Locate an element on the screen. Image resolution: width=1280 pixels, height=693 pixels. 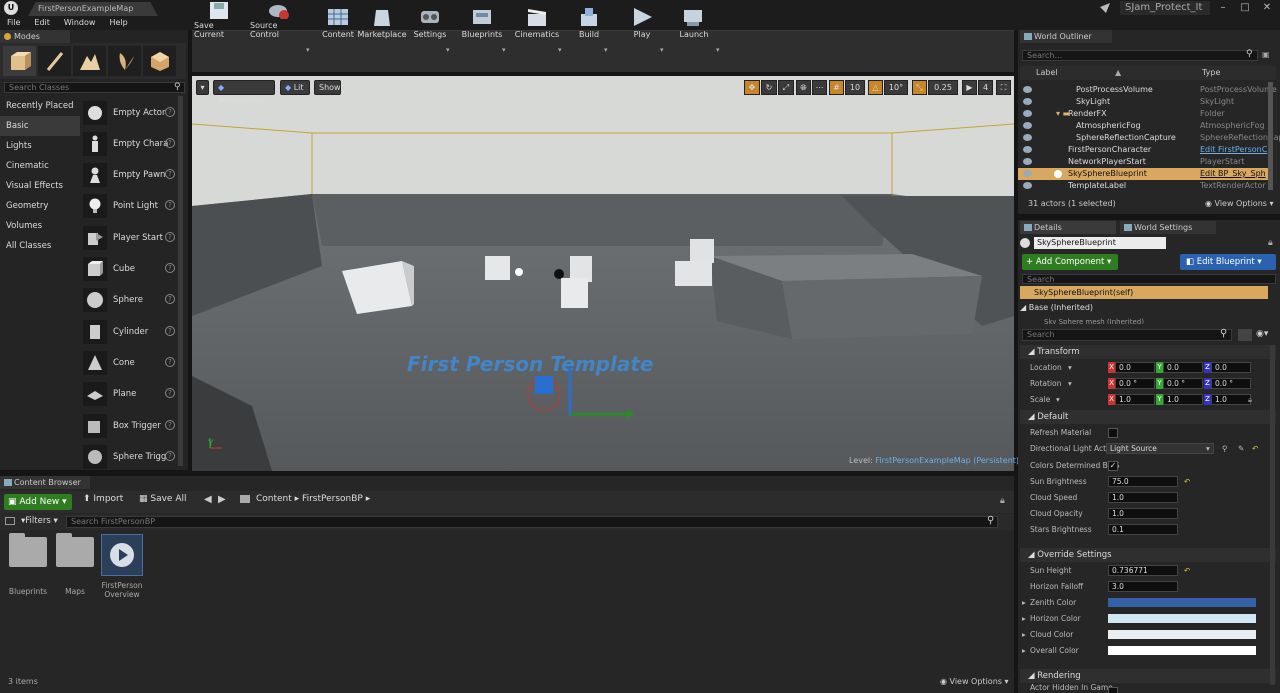
build-button: Build is located at coordinates (589, 21).